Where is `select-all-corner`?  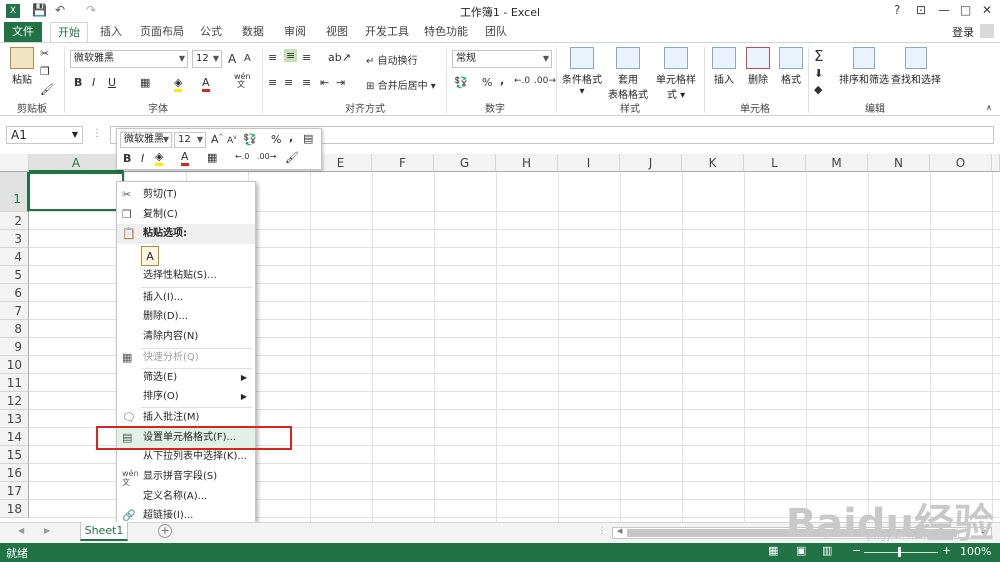 select-all-corner is located at coordinates (14, 163).